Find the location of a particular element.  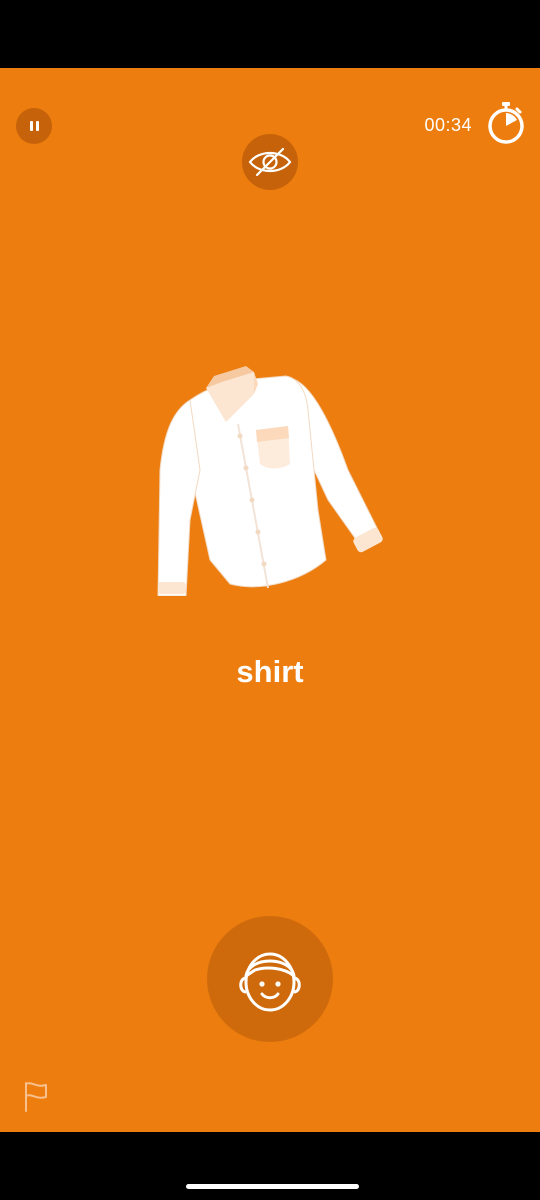

eye-slash-icon is located at coordinates (270, 162).